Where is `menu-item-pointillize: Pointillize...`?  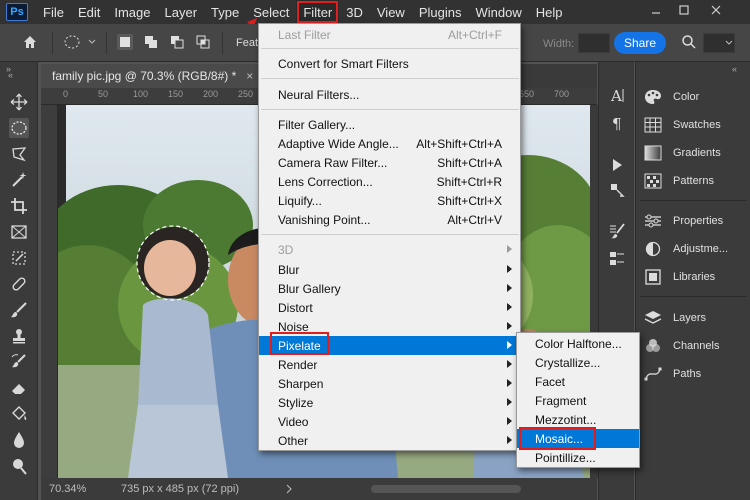 menu-item-pointillize: Pointillize... is located at coordinates (578, 457).